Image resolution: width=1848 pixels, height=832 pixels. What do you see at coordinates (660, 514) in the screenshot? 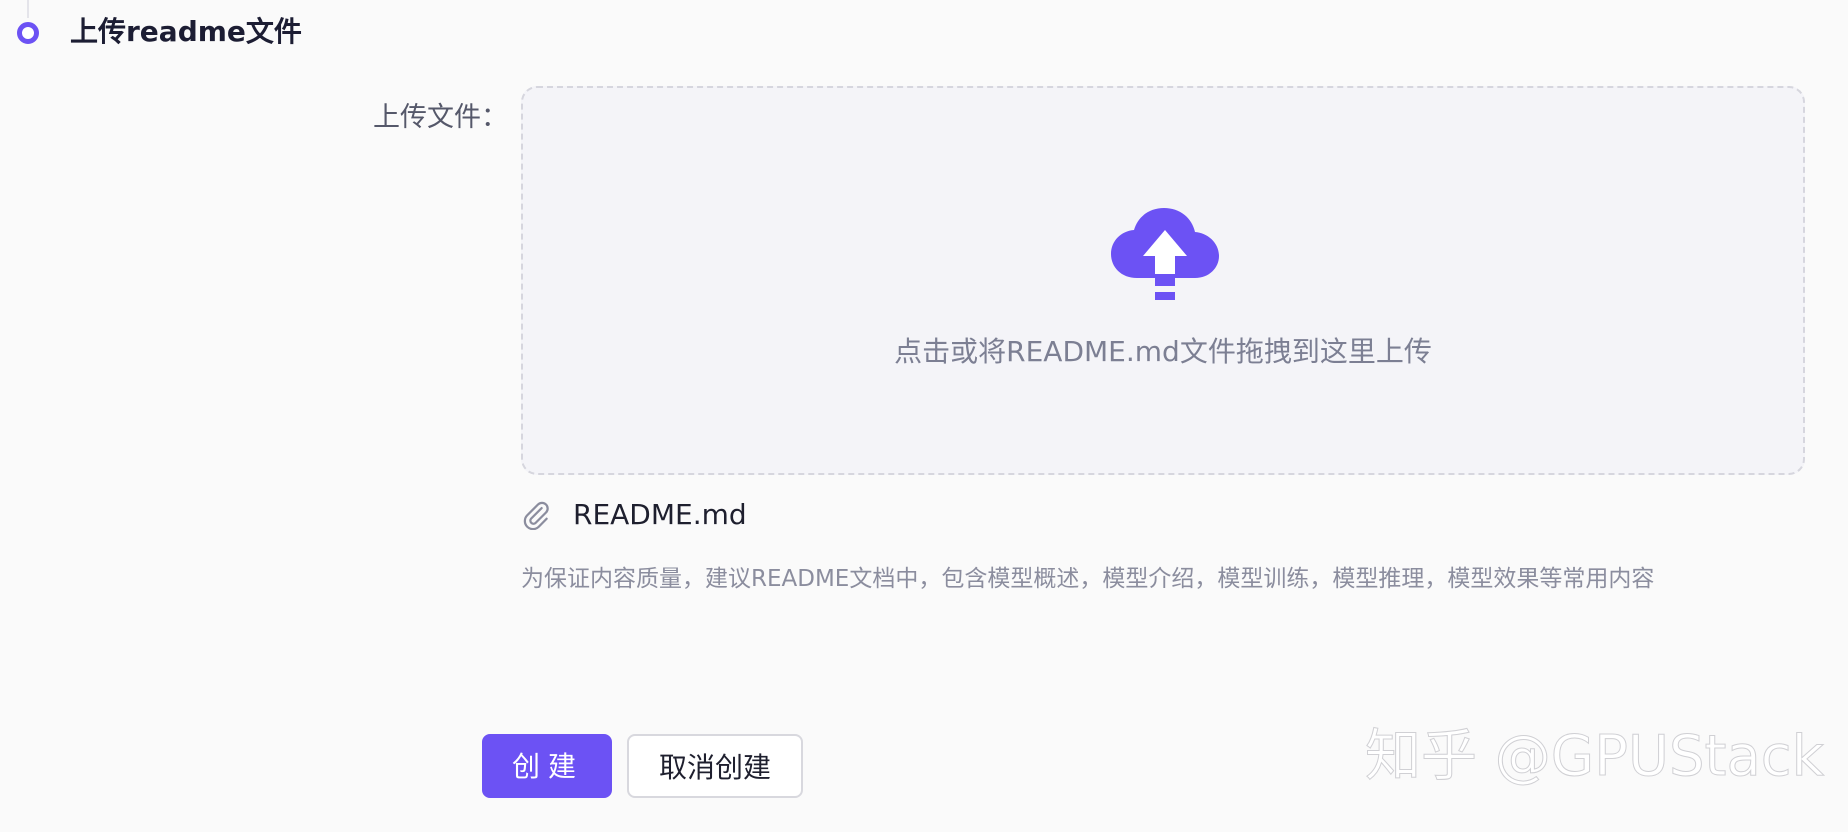
I see `uploaded-file-name: README.md` at bounding box center [660, 514].